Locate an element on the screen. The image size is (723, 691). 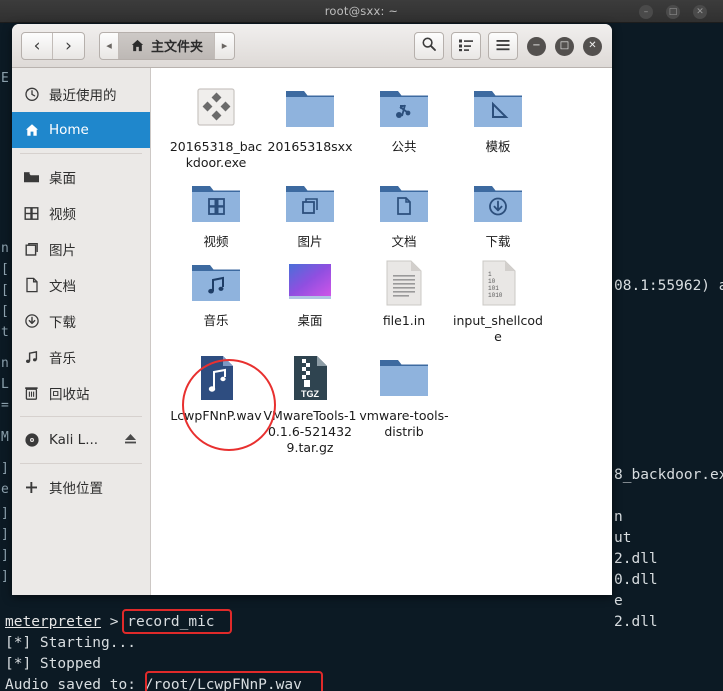
back-button: ‹ is located at coordinates (37, 45).